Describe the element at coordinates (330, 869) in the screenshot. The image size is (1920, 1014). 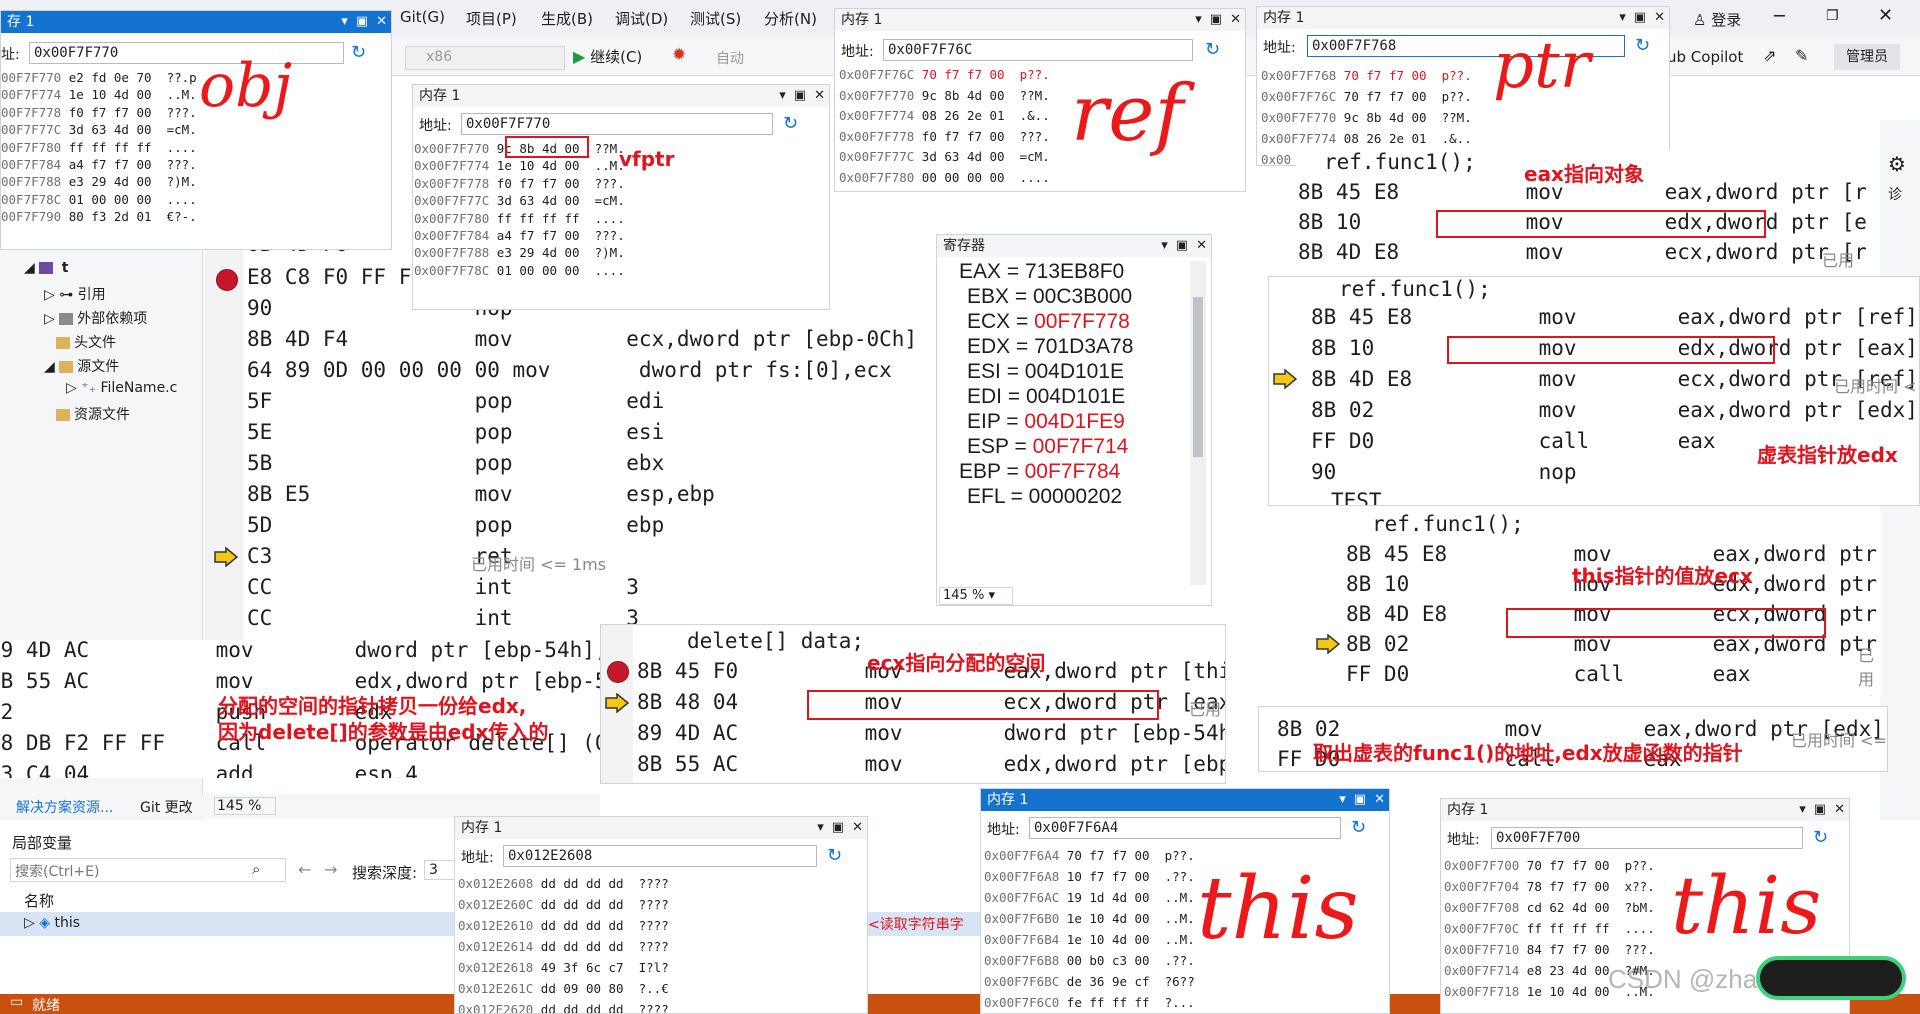
I see `forward-icon: →` at that location.